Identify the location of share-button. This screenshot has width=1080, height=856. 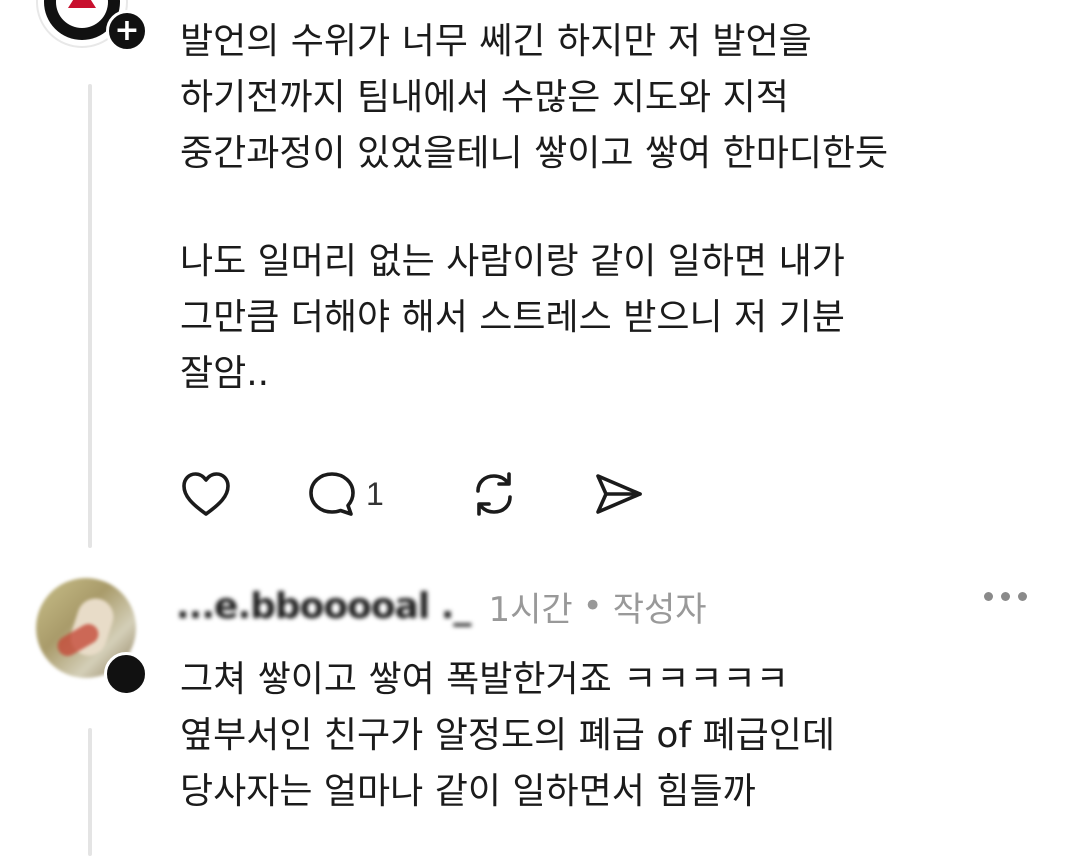
(618, 494).